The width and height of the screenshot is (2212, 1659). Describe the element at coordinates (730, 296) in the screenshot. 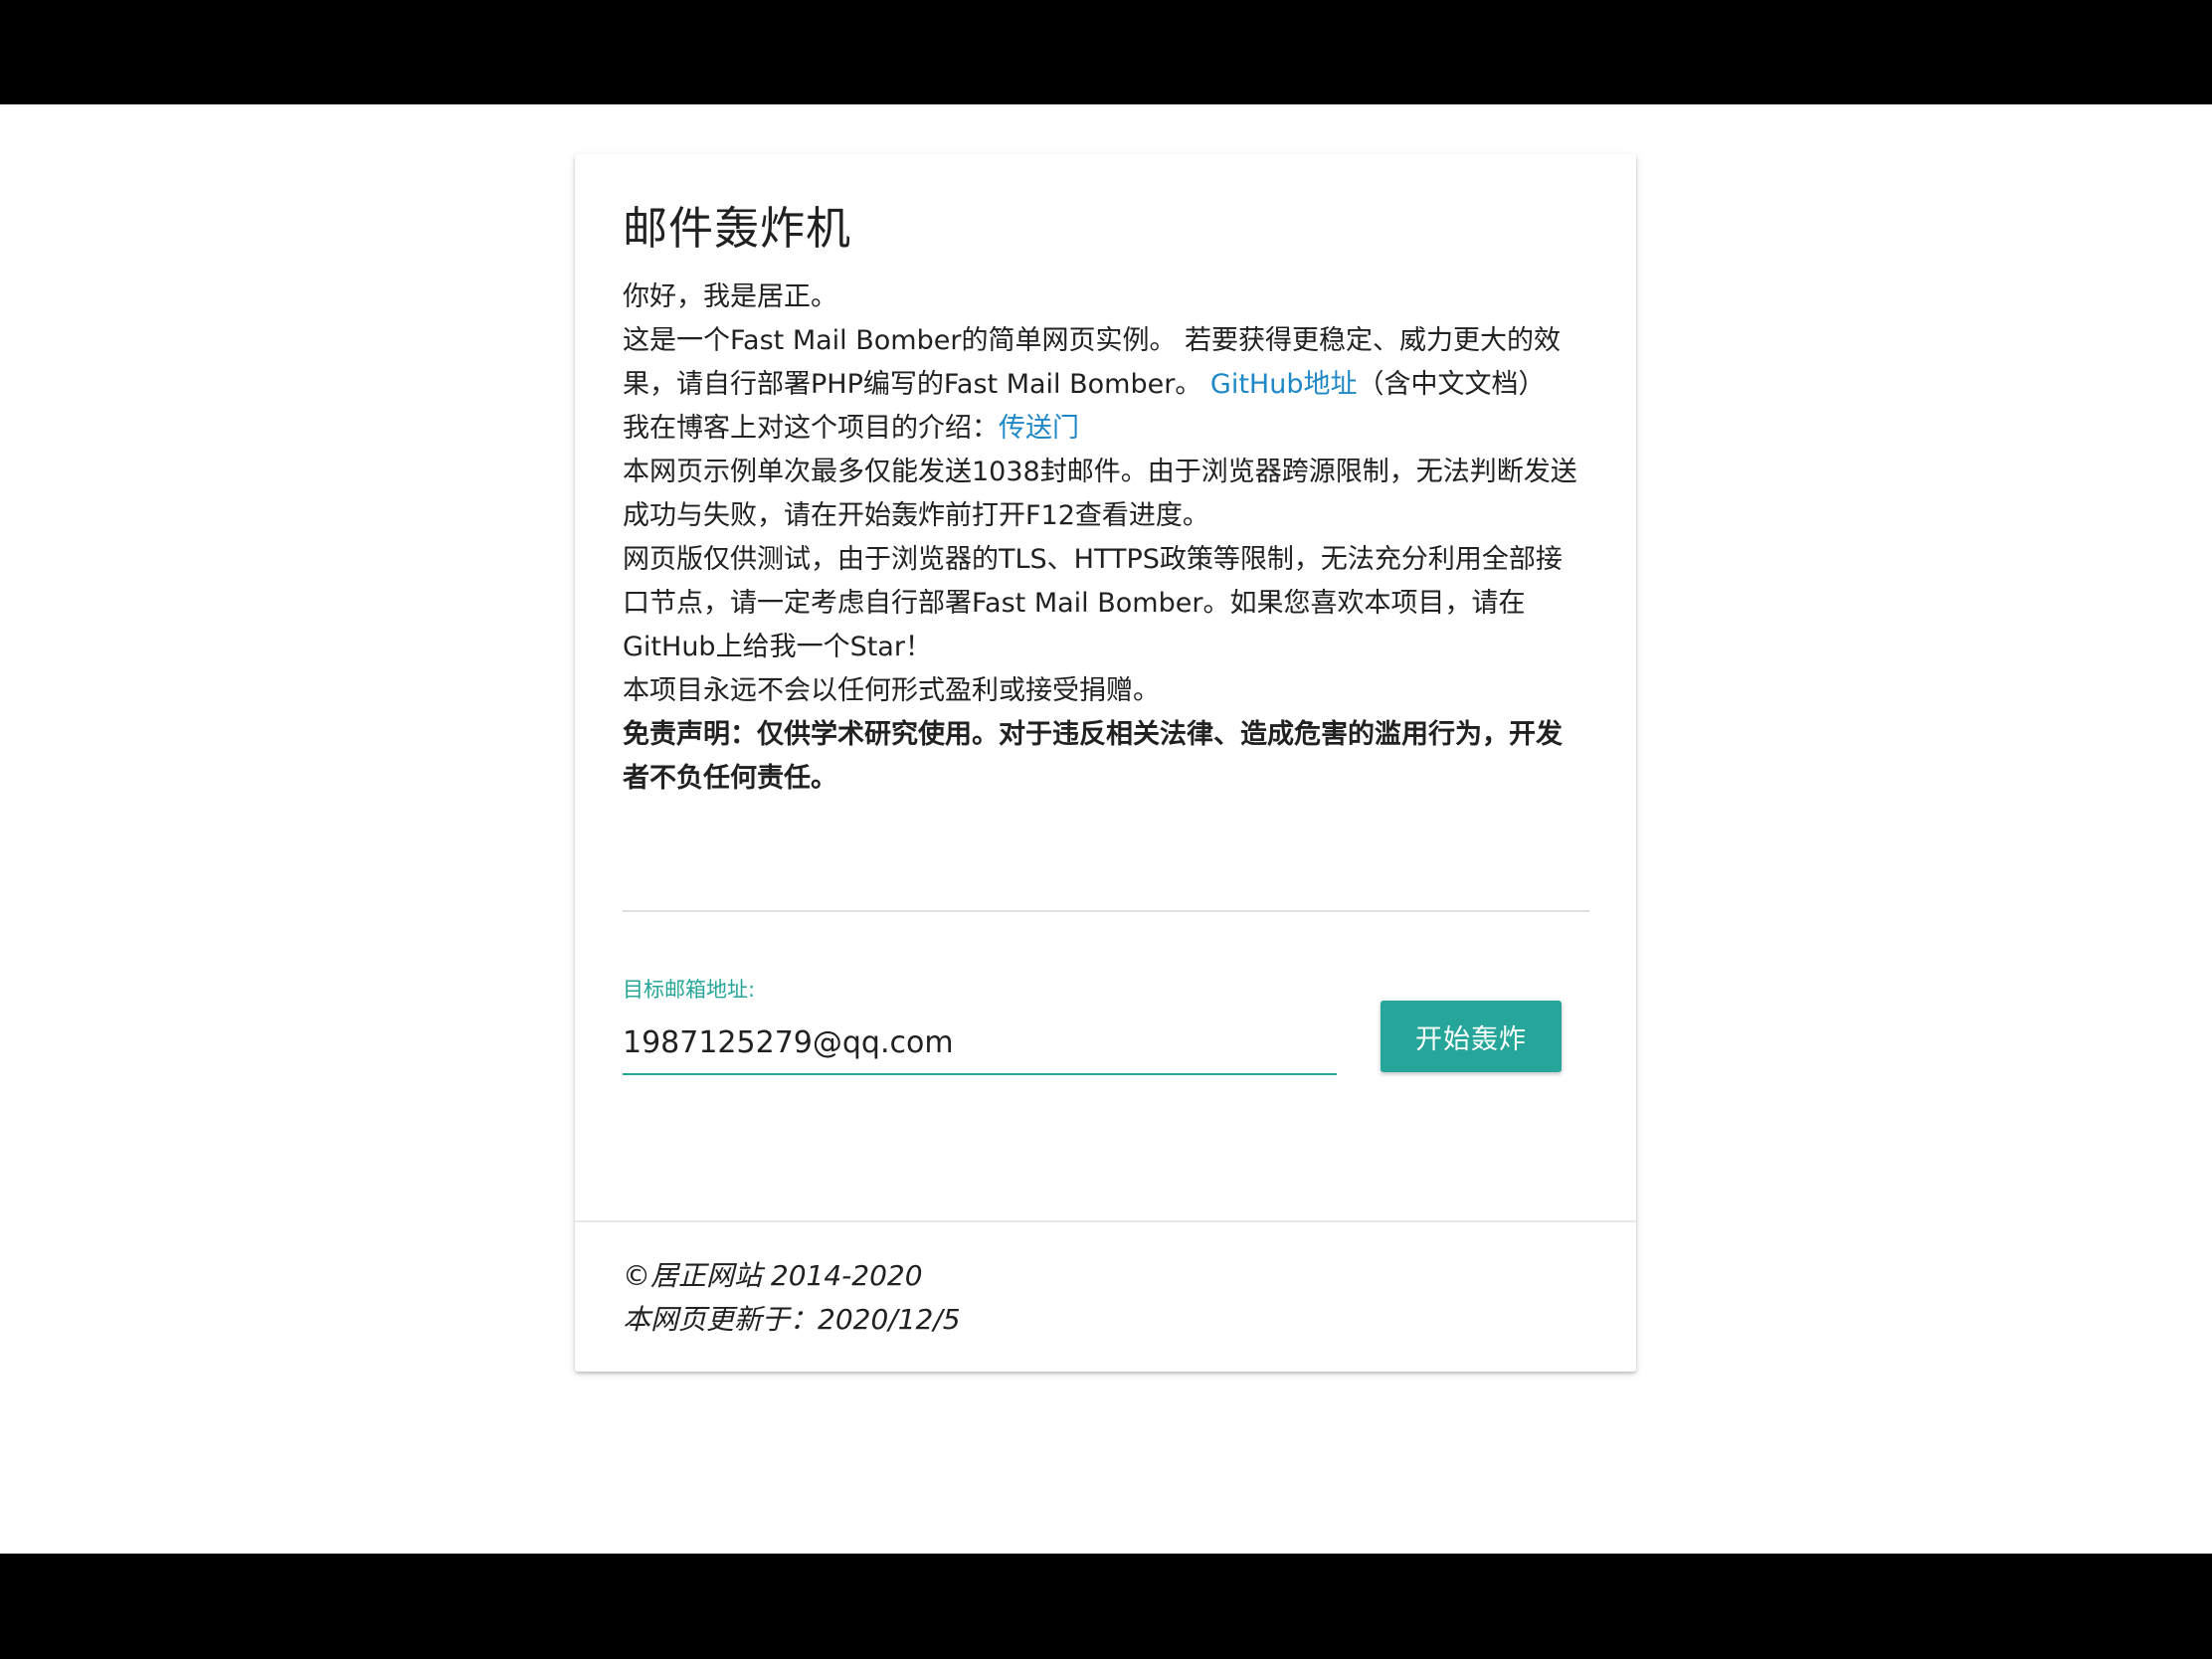

I see `greeting-text: 你好，我是居正。` at that location.